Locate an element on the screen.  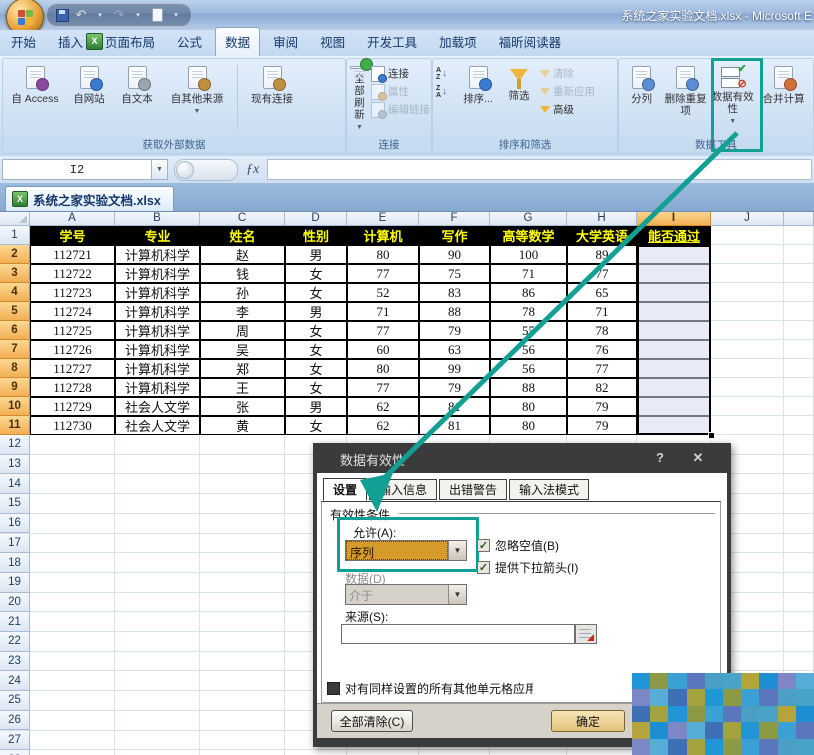
data-cell: 男 is located at coordinates (316, 406).